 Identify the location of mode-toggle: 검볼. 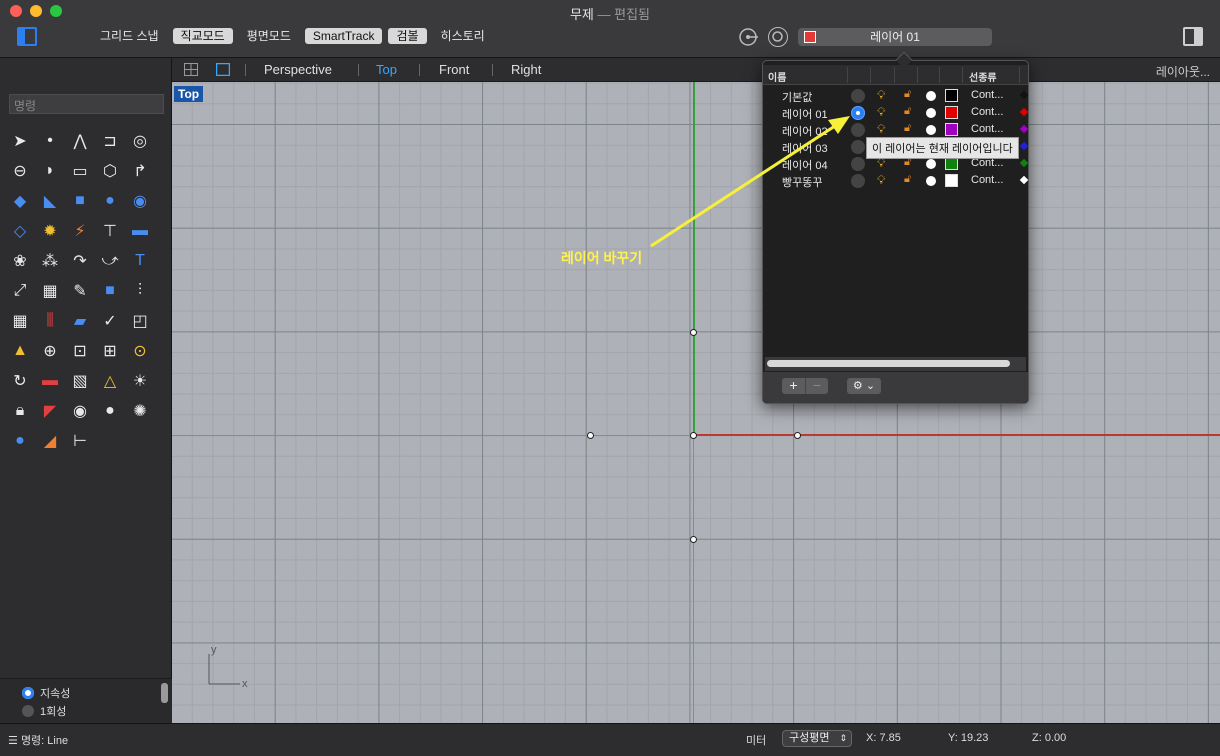
(407, 36).